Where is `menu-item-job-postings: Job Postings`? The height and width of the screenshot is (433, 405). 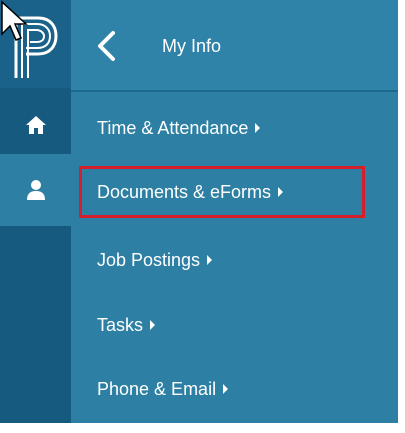 menu-item-job-postings: Job Postings is located at coordinates (229, 260).